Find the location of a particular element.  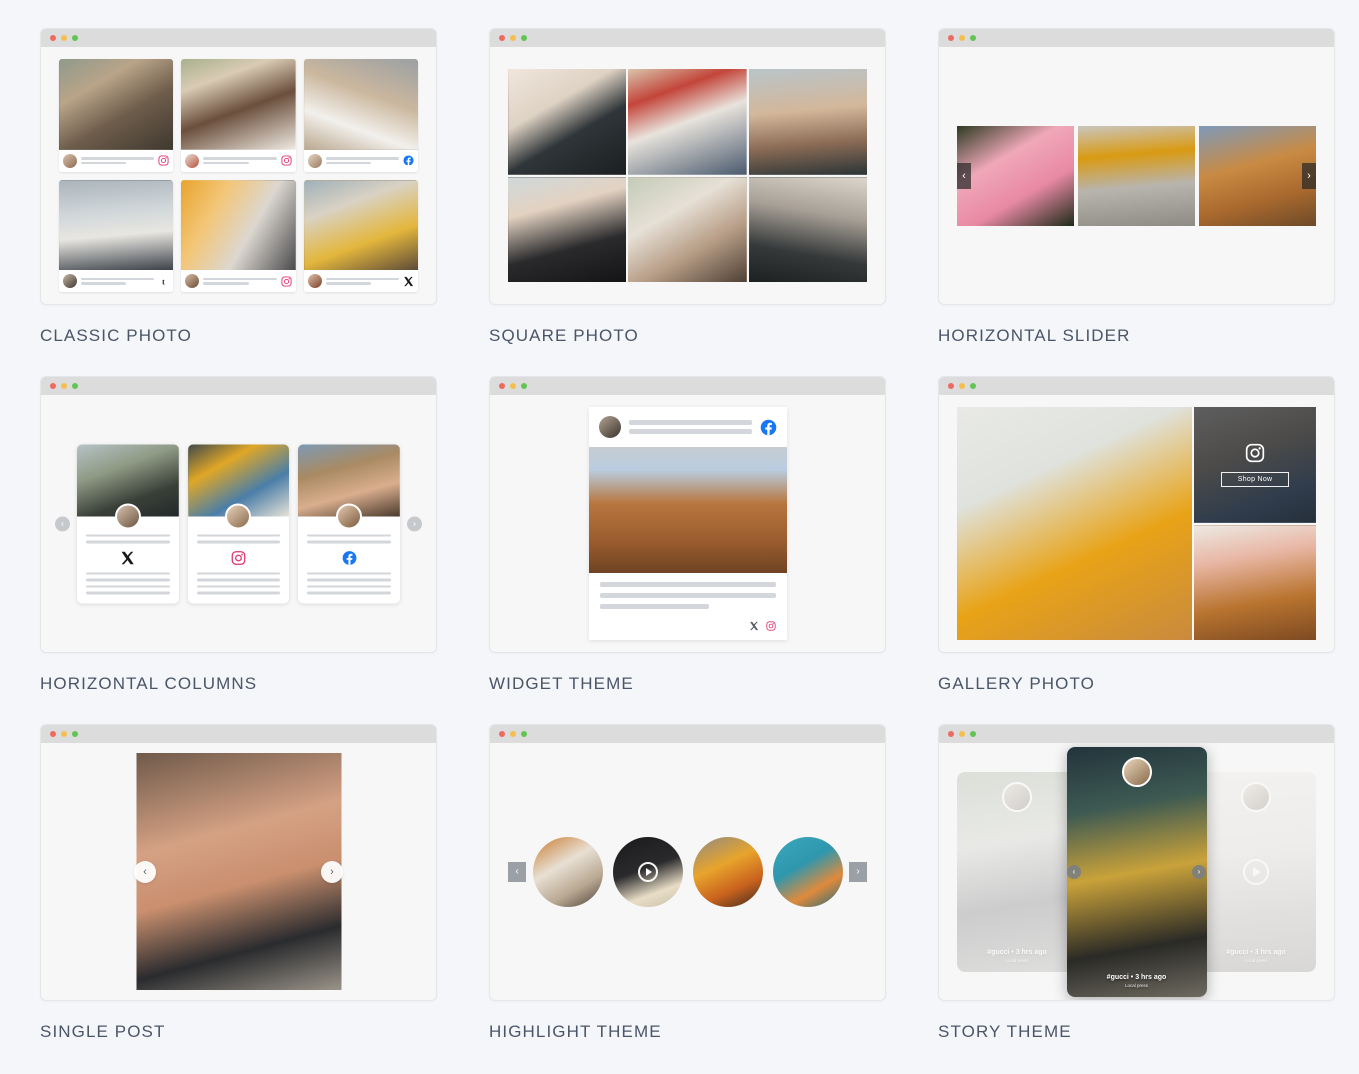

slider-next-button: › is located at coordinates (1309, 175).